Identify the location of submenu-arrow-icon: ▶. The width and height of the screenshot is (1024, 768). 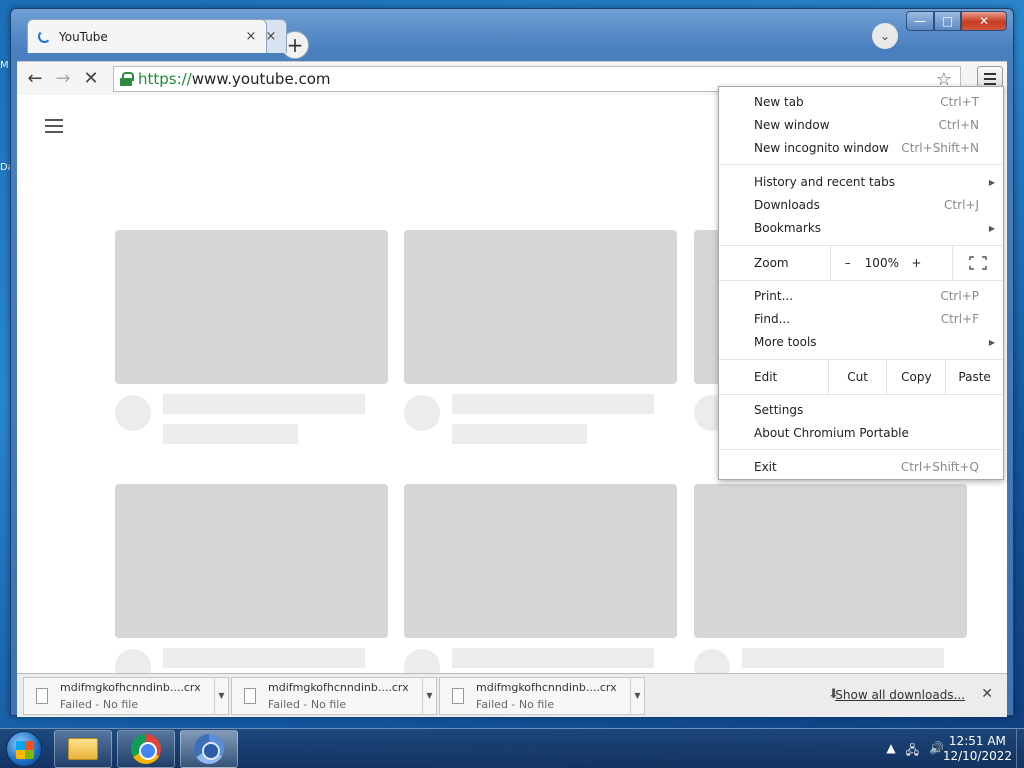
(991, 228).